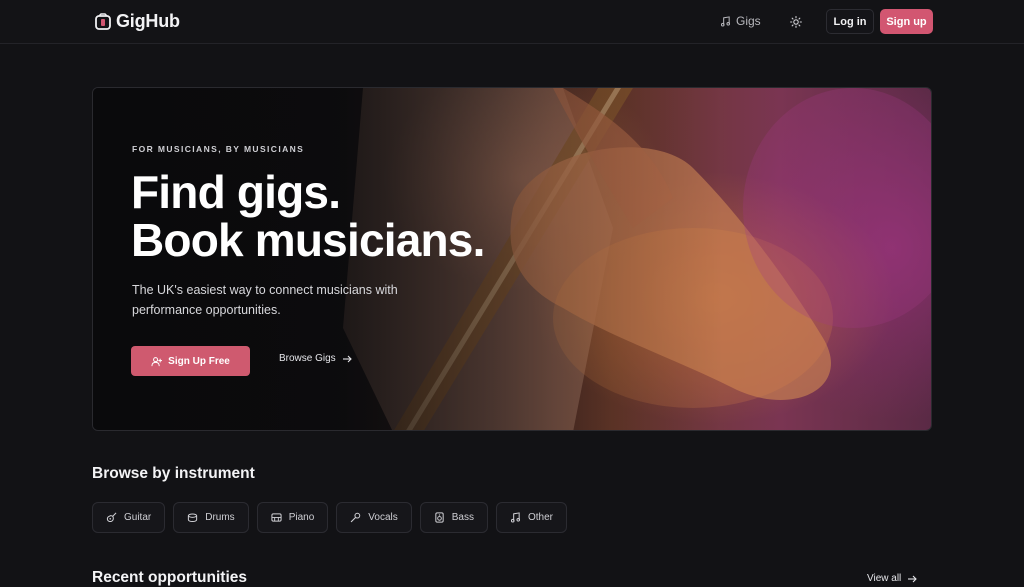 Image resolution: width=1024 pixels, height=587 pixels. What do you see at coordinates (236, 192) in the screenshot?
I see `headline-line-1: Find gigs.` at bounding box center [236, 192].